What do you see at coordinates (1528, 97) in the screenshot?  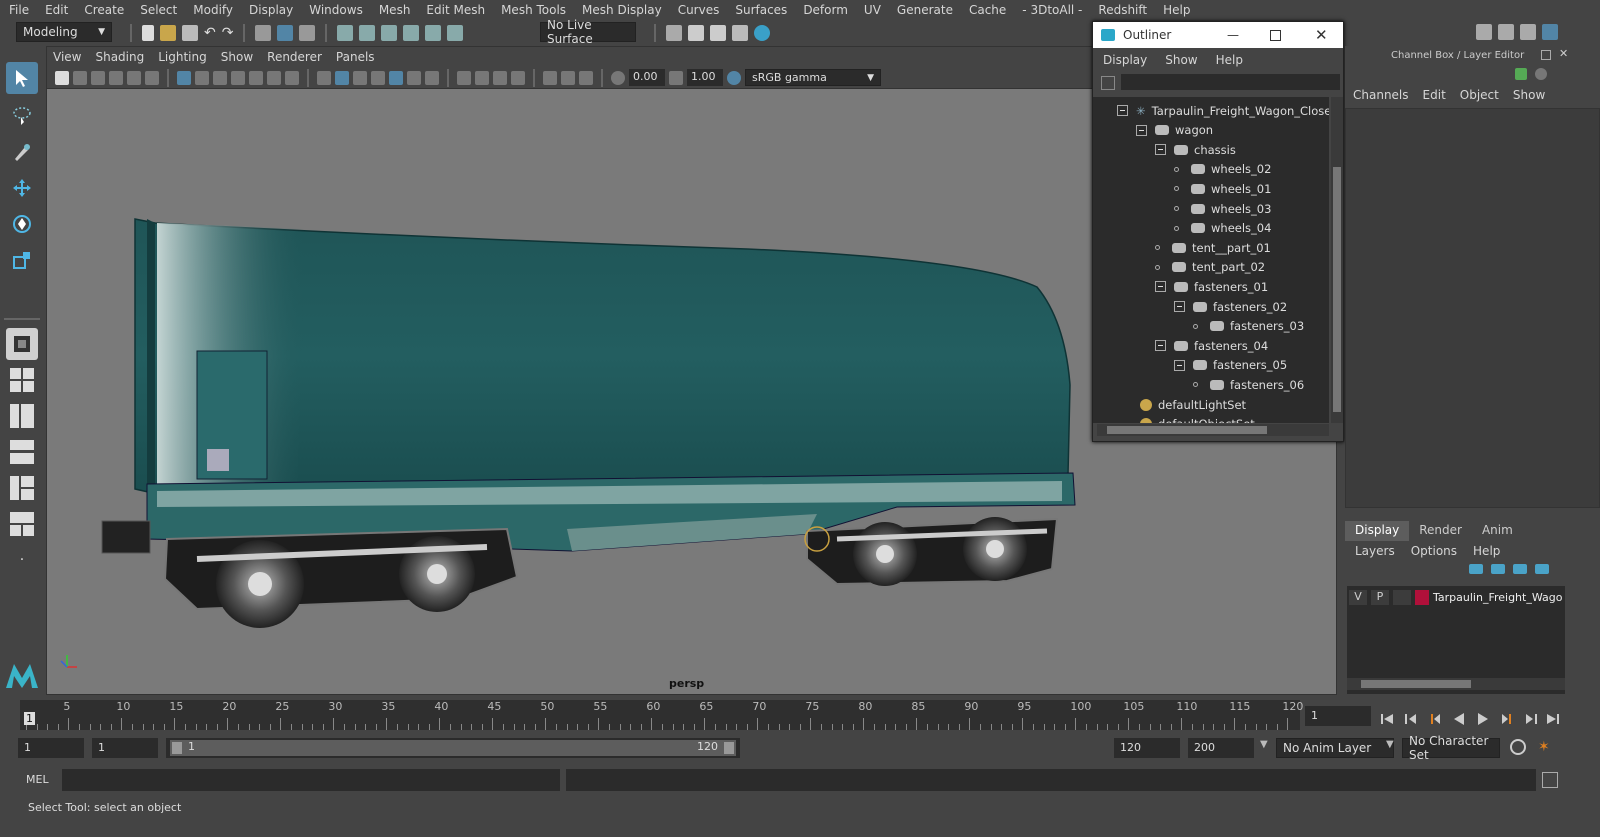 I see `channel-menu-show: Show` at bounding box center [1528, 97].